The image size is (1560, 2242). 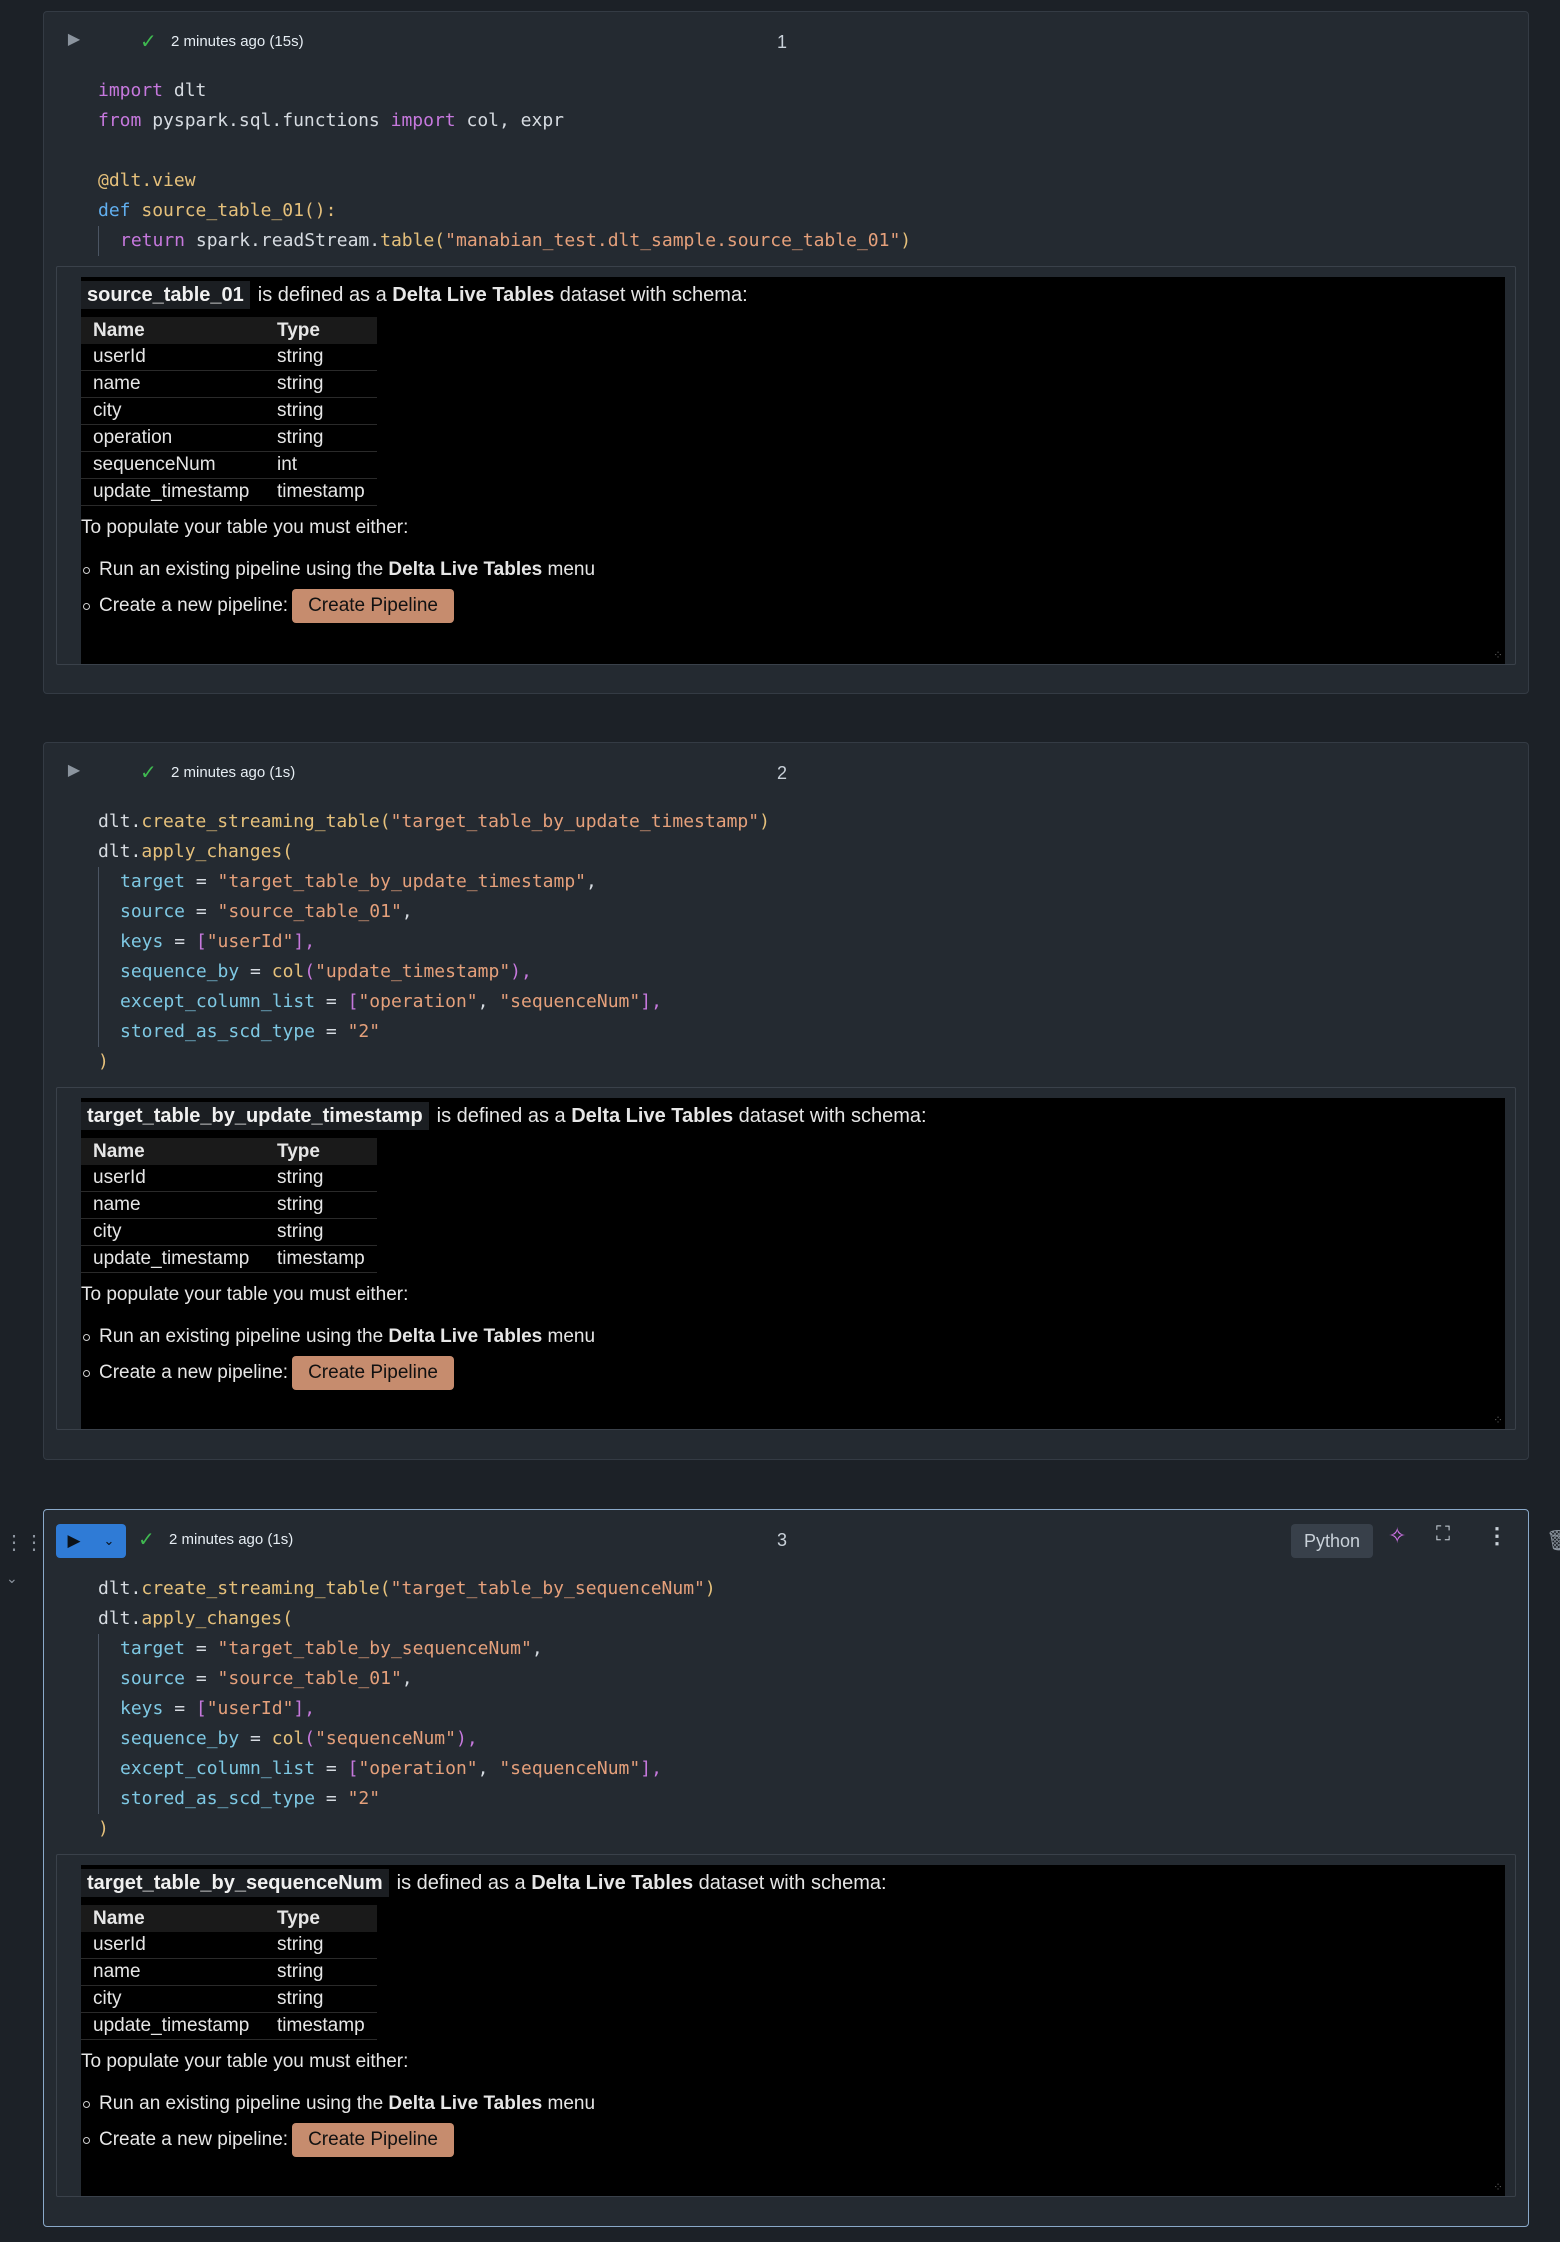 What do you see at coordinates (321, 411) in the screenshot?
I see `cell-type: string` at bounding box center [321, 411].